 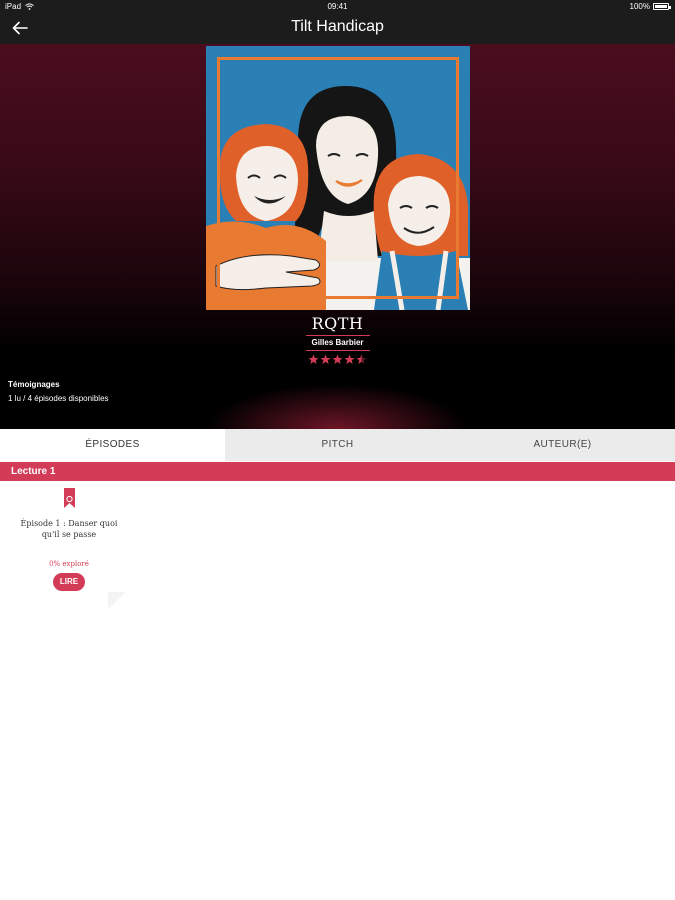 I want to click on page-title: Tilt Handicap, so click(x=337, y=26).